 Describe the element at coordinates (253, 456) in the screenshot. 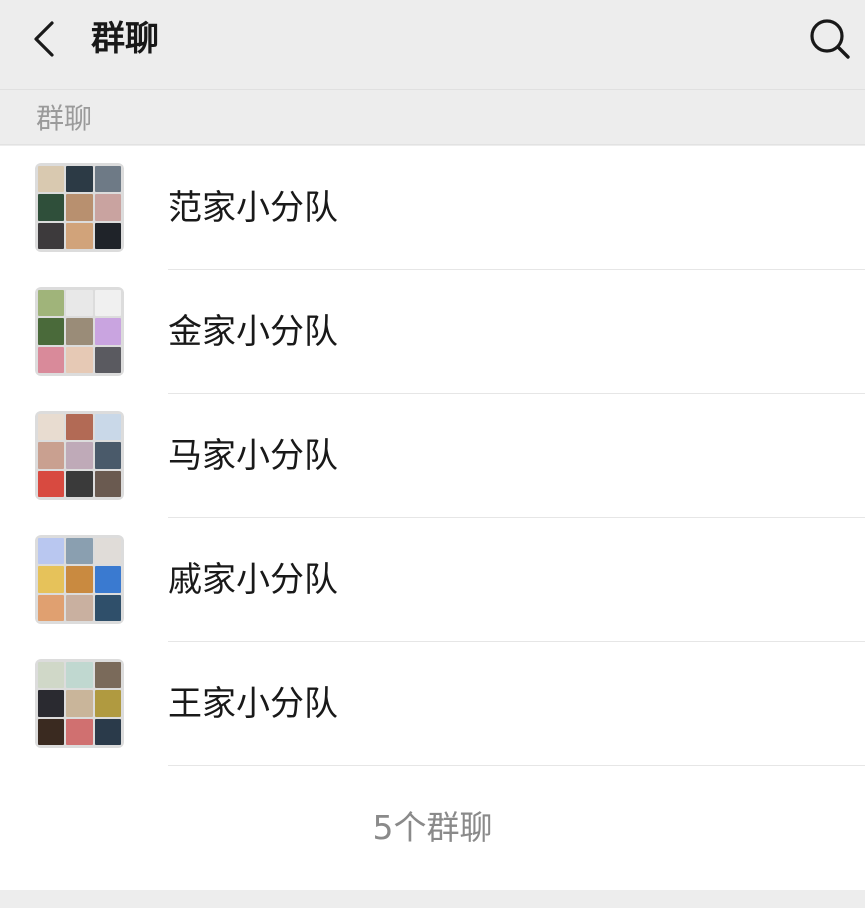

I see `group-name: 马家小分队` at that location.